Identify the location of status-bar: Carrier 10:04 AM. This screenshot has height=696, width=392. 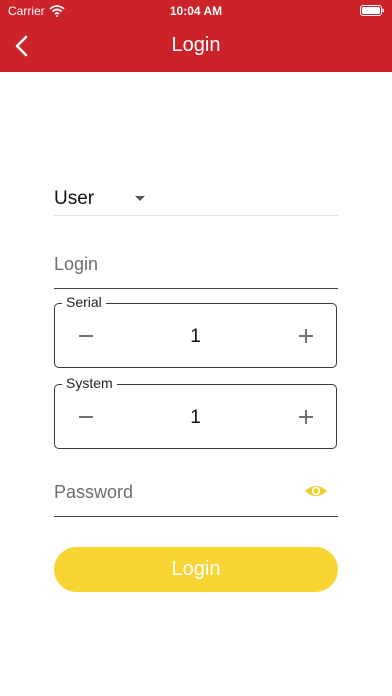
(196, 11).